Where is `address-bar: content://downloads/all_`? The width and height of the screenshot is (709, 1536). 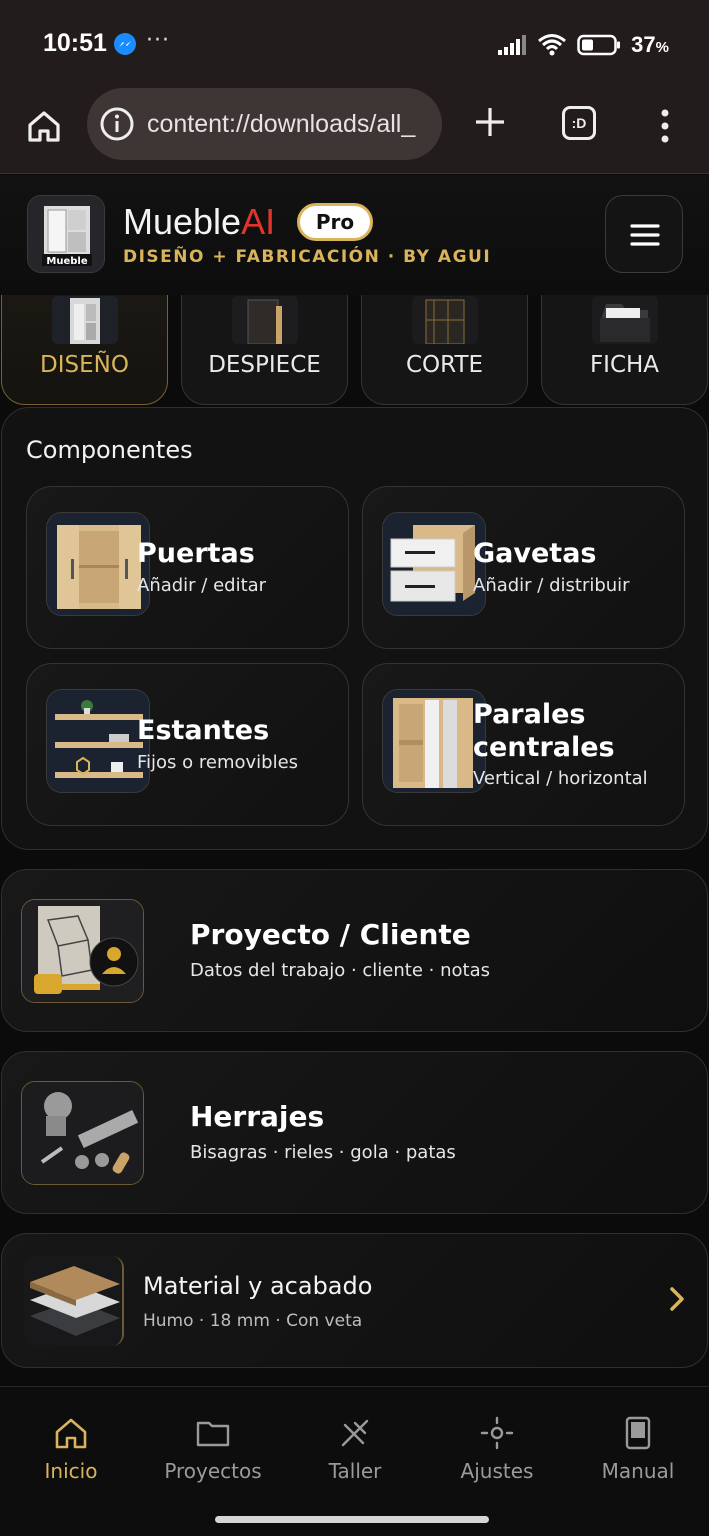
address-bar: content://downloads/all_ is located at coordinates (264, 124).